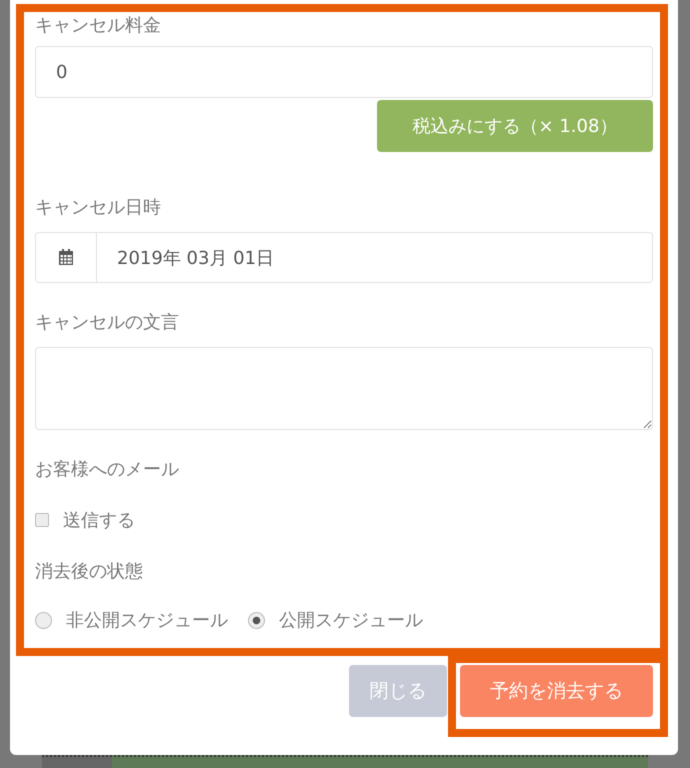  I want to click on field-label: キャンセル料金, so click(98, 26).